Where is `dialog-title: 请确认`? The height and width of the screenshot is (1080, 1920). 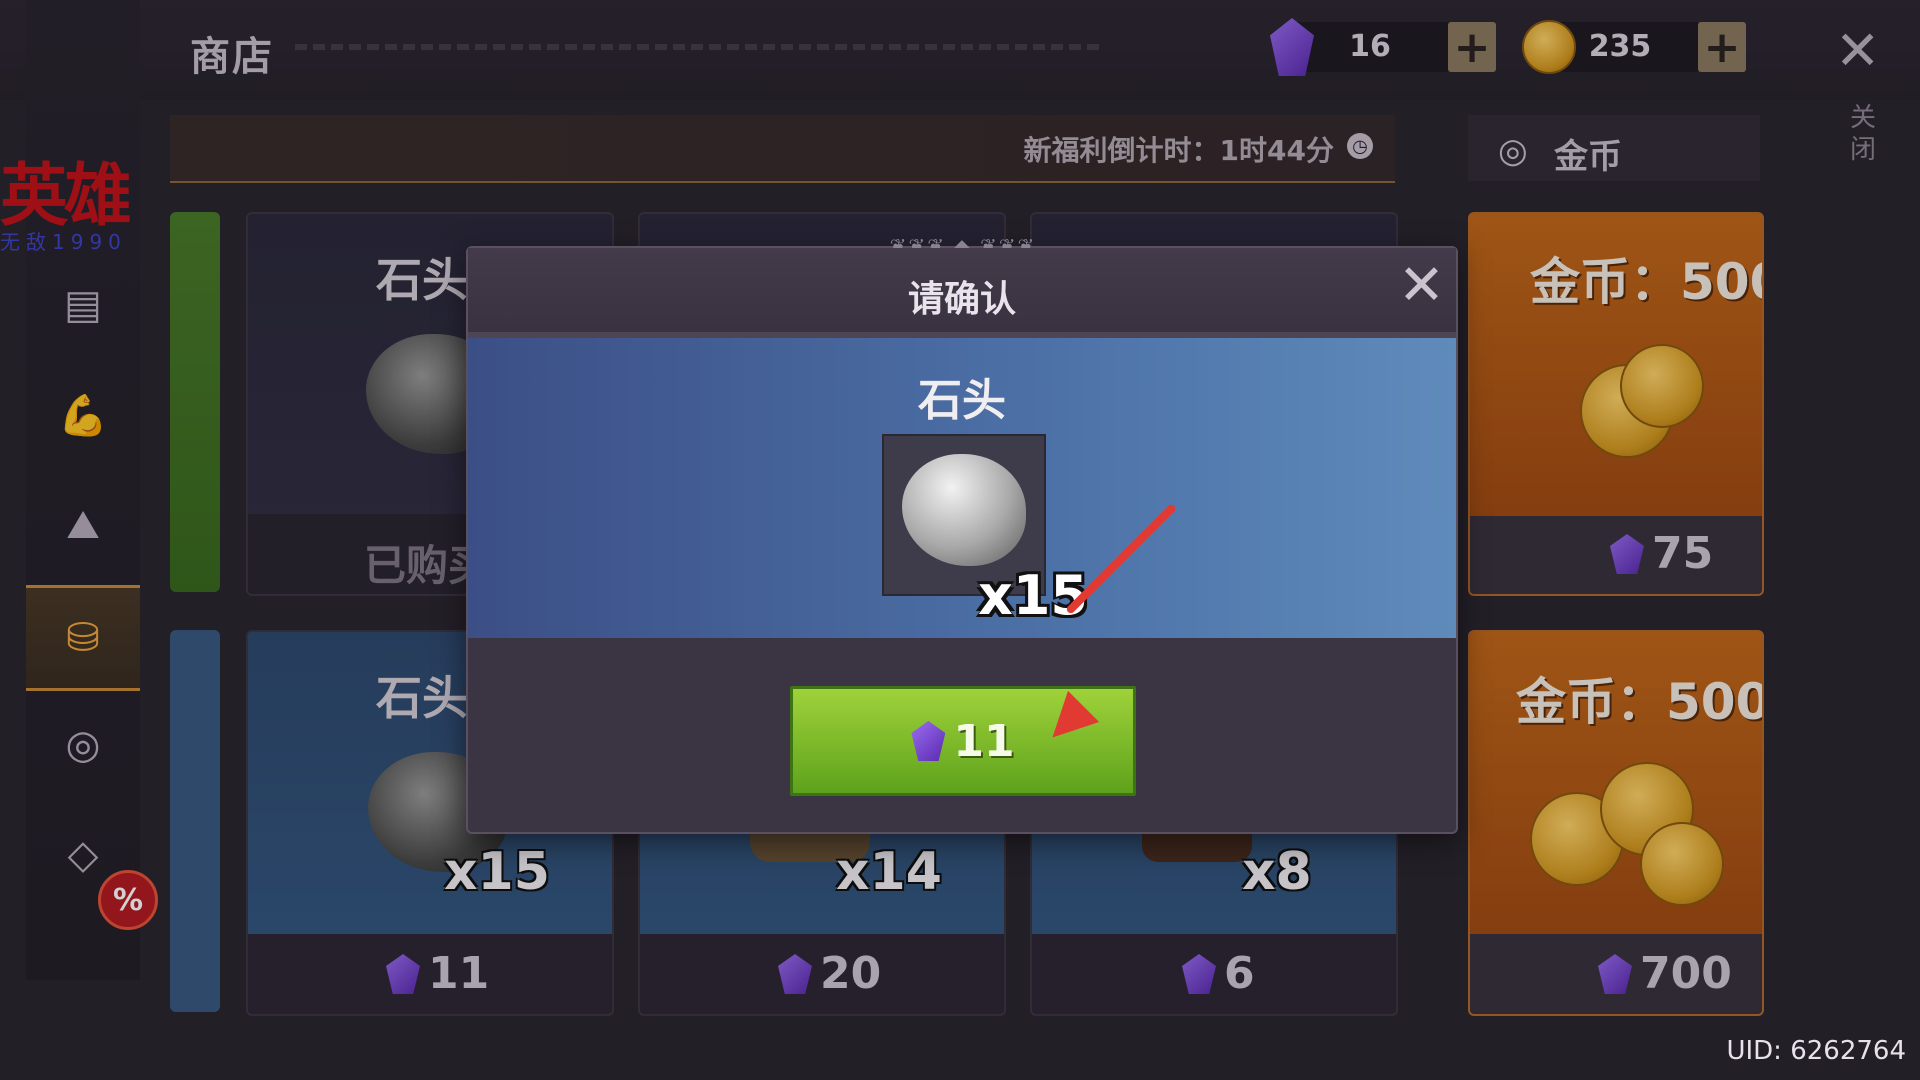 dialog-title: 请确认 is located at coordinates (961, 299).